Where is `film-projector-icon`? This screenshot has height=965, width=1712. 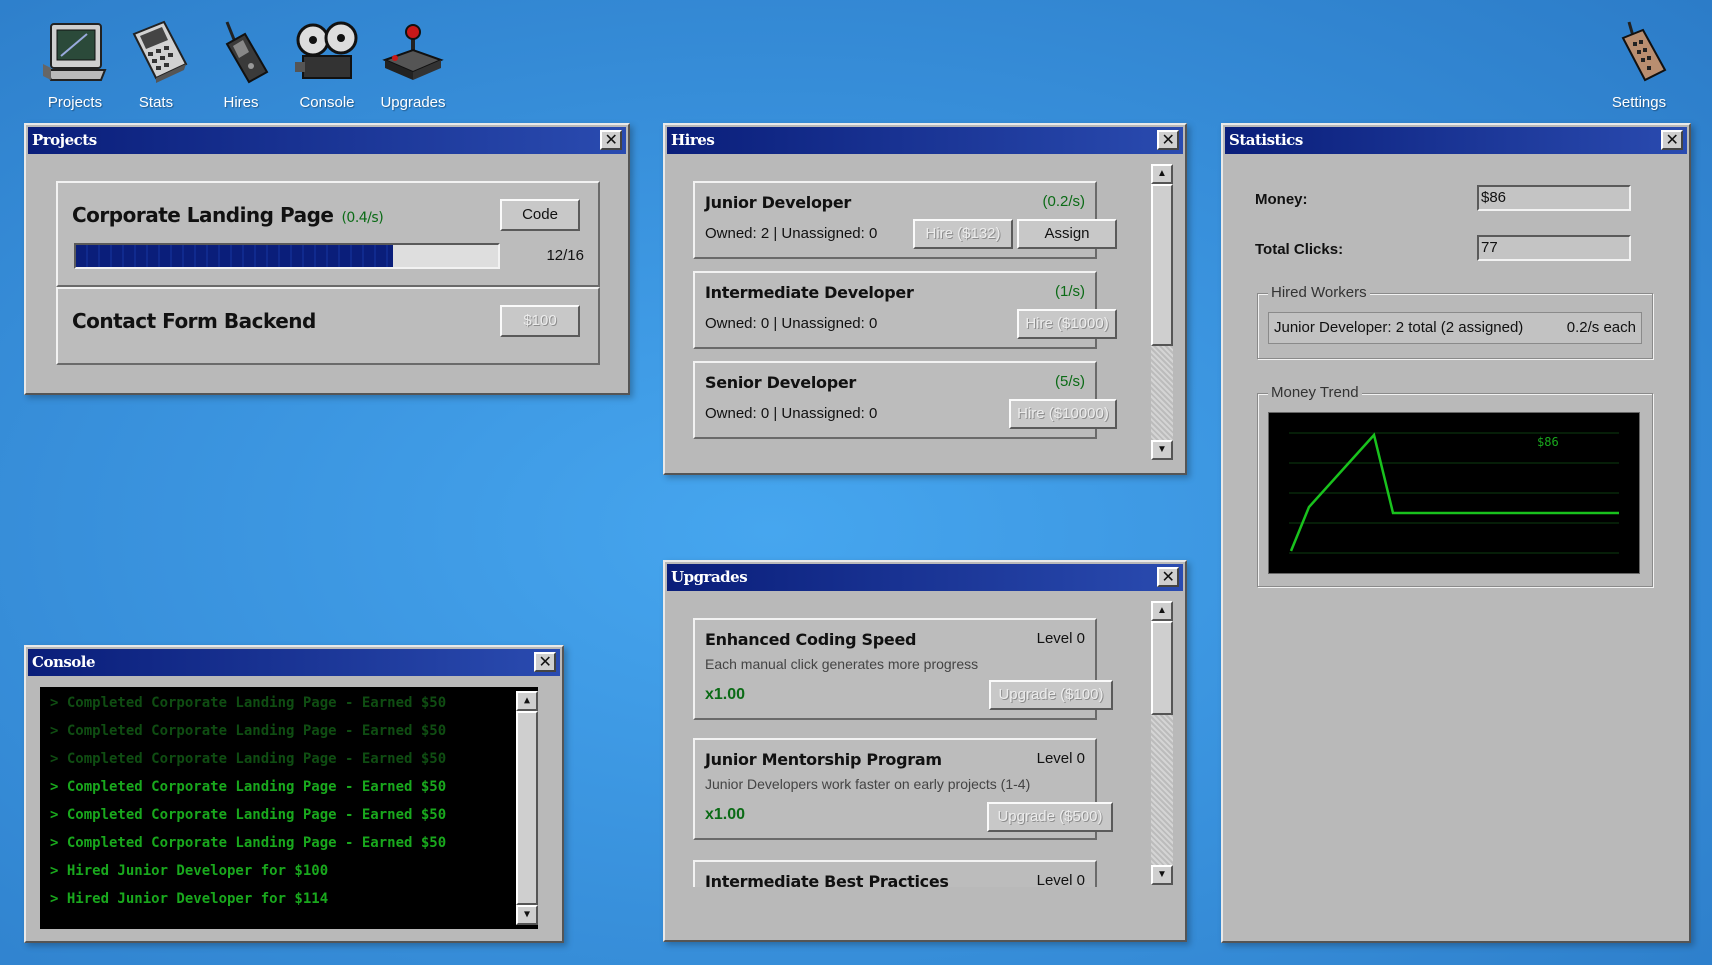
film-projector-icon is located at coordinates (326, 50).